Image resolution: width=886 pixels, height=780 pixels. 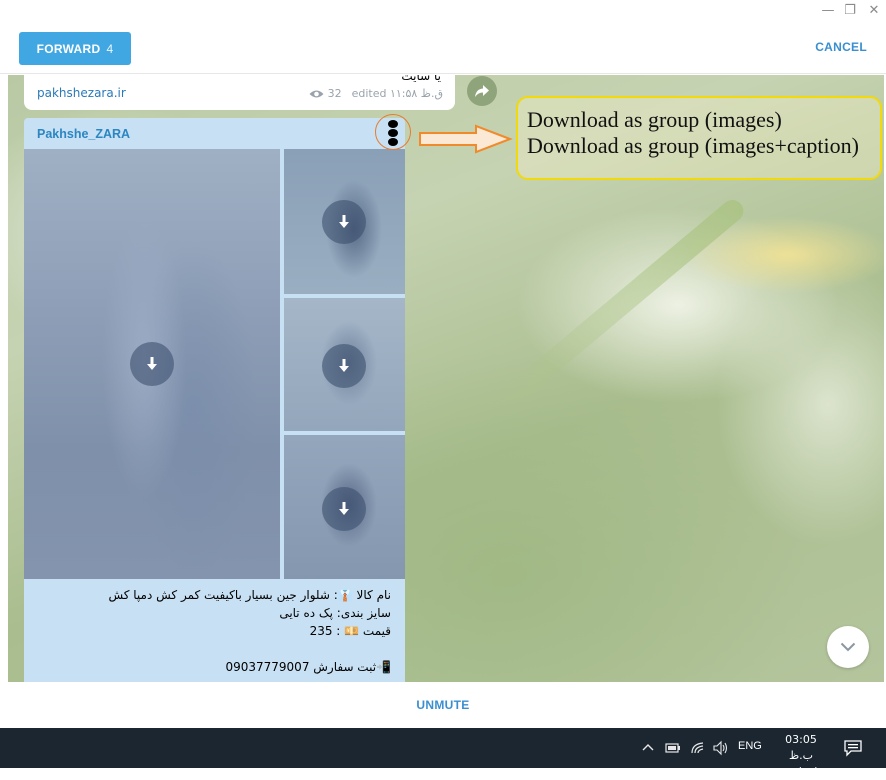 I want to click on unmute-button: UNMUTE, so click(x=443, y=705).